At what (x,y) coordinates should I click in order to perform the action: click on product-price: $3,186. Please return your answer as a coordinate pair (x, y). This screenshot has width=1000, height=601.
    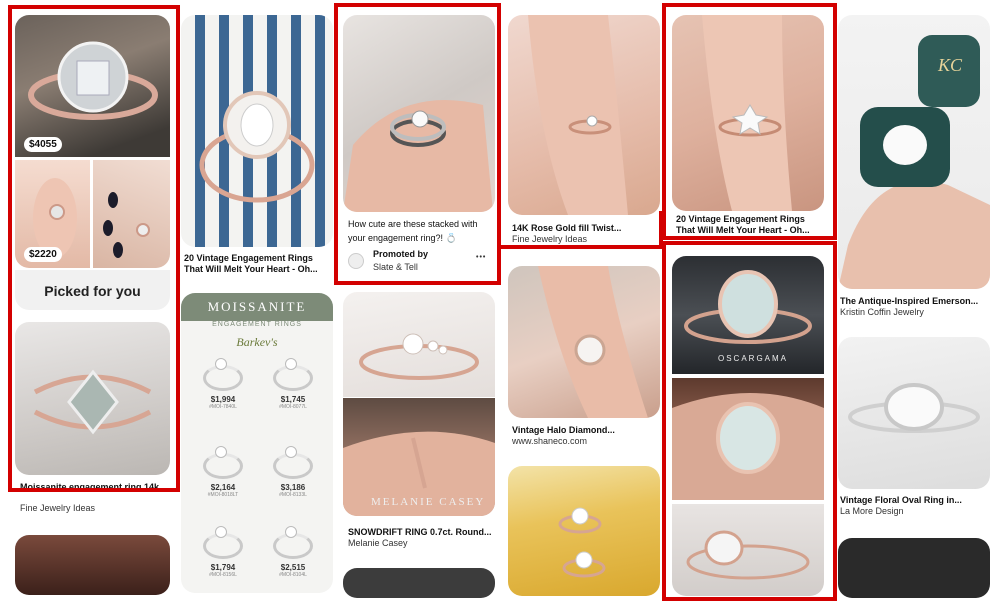
    Looking at the image, I should click on (293, 487).